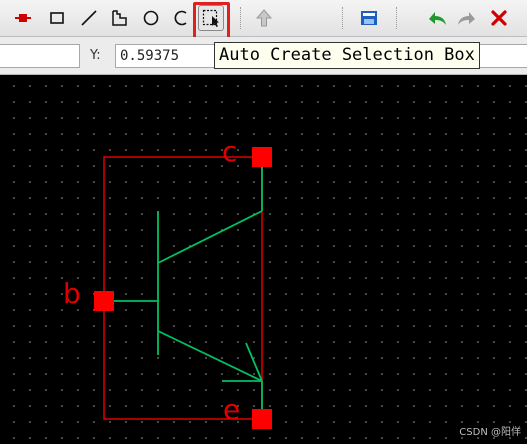 This screenshot has width=527, height=444. I want to click on pin-e, so click(262, 419).